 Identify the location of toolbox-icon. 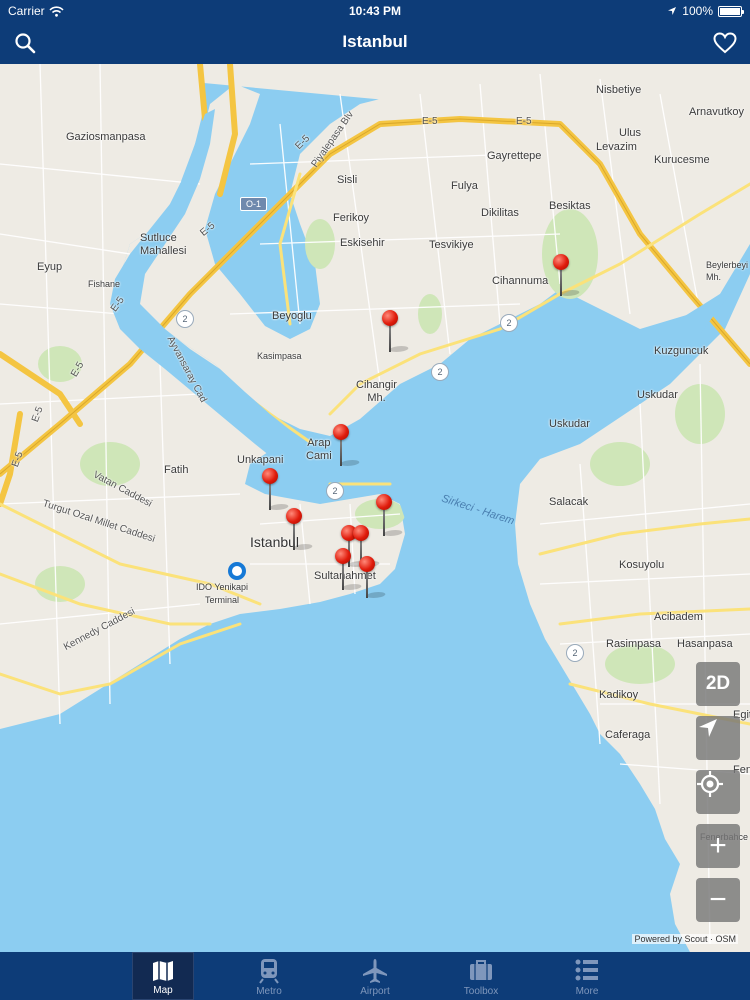
(481, 970).